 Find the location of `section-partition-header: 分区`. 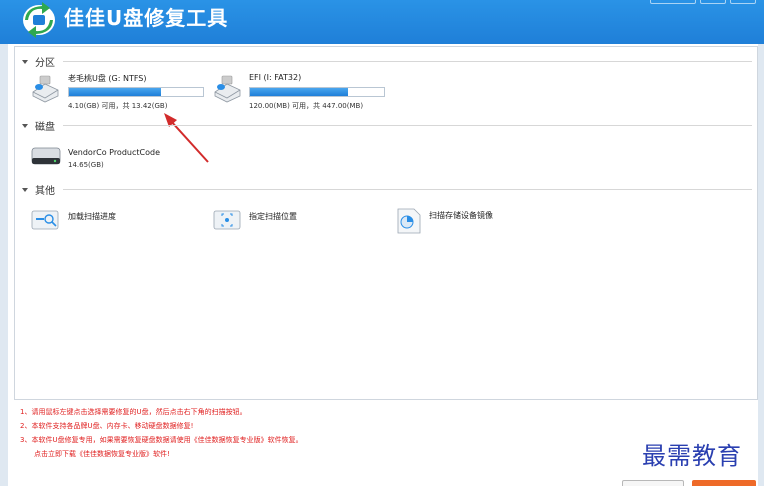

section-partition-header: 分区 is located at coordinates (387, 61).